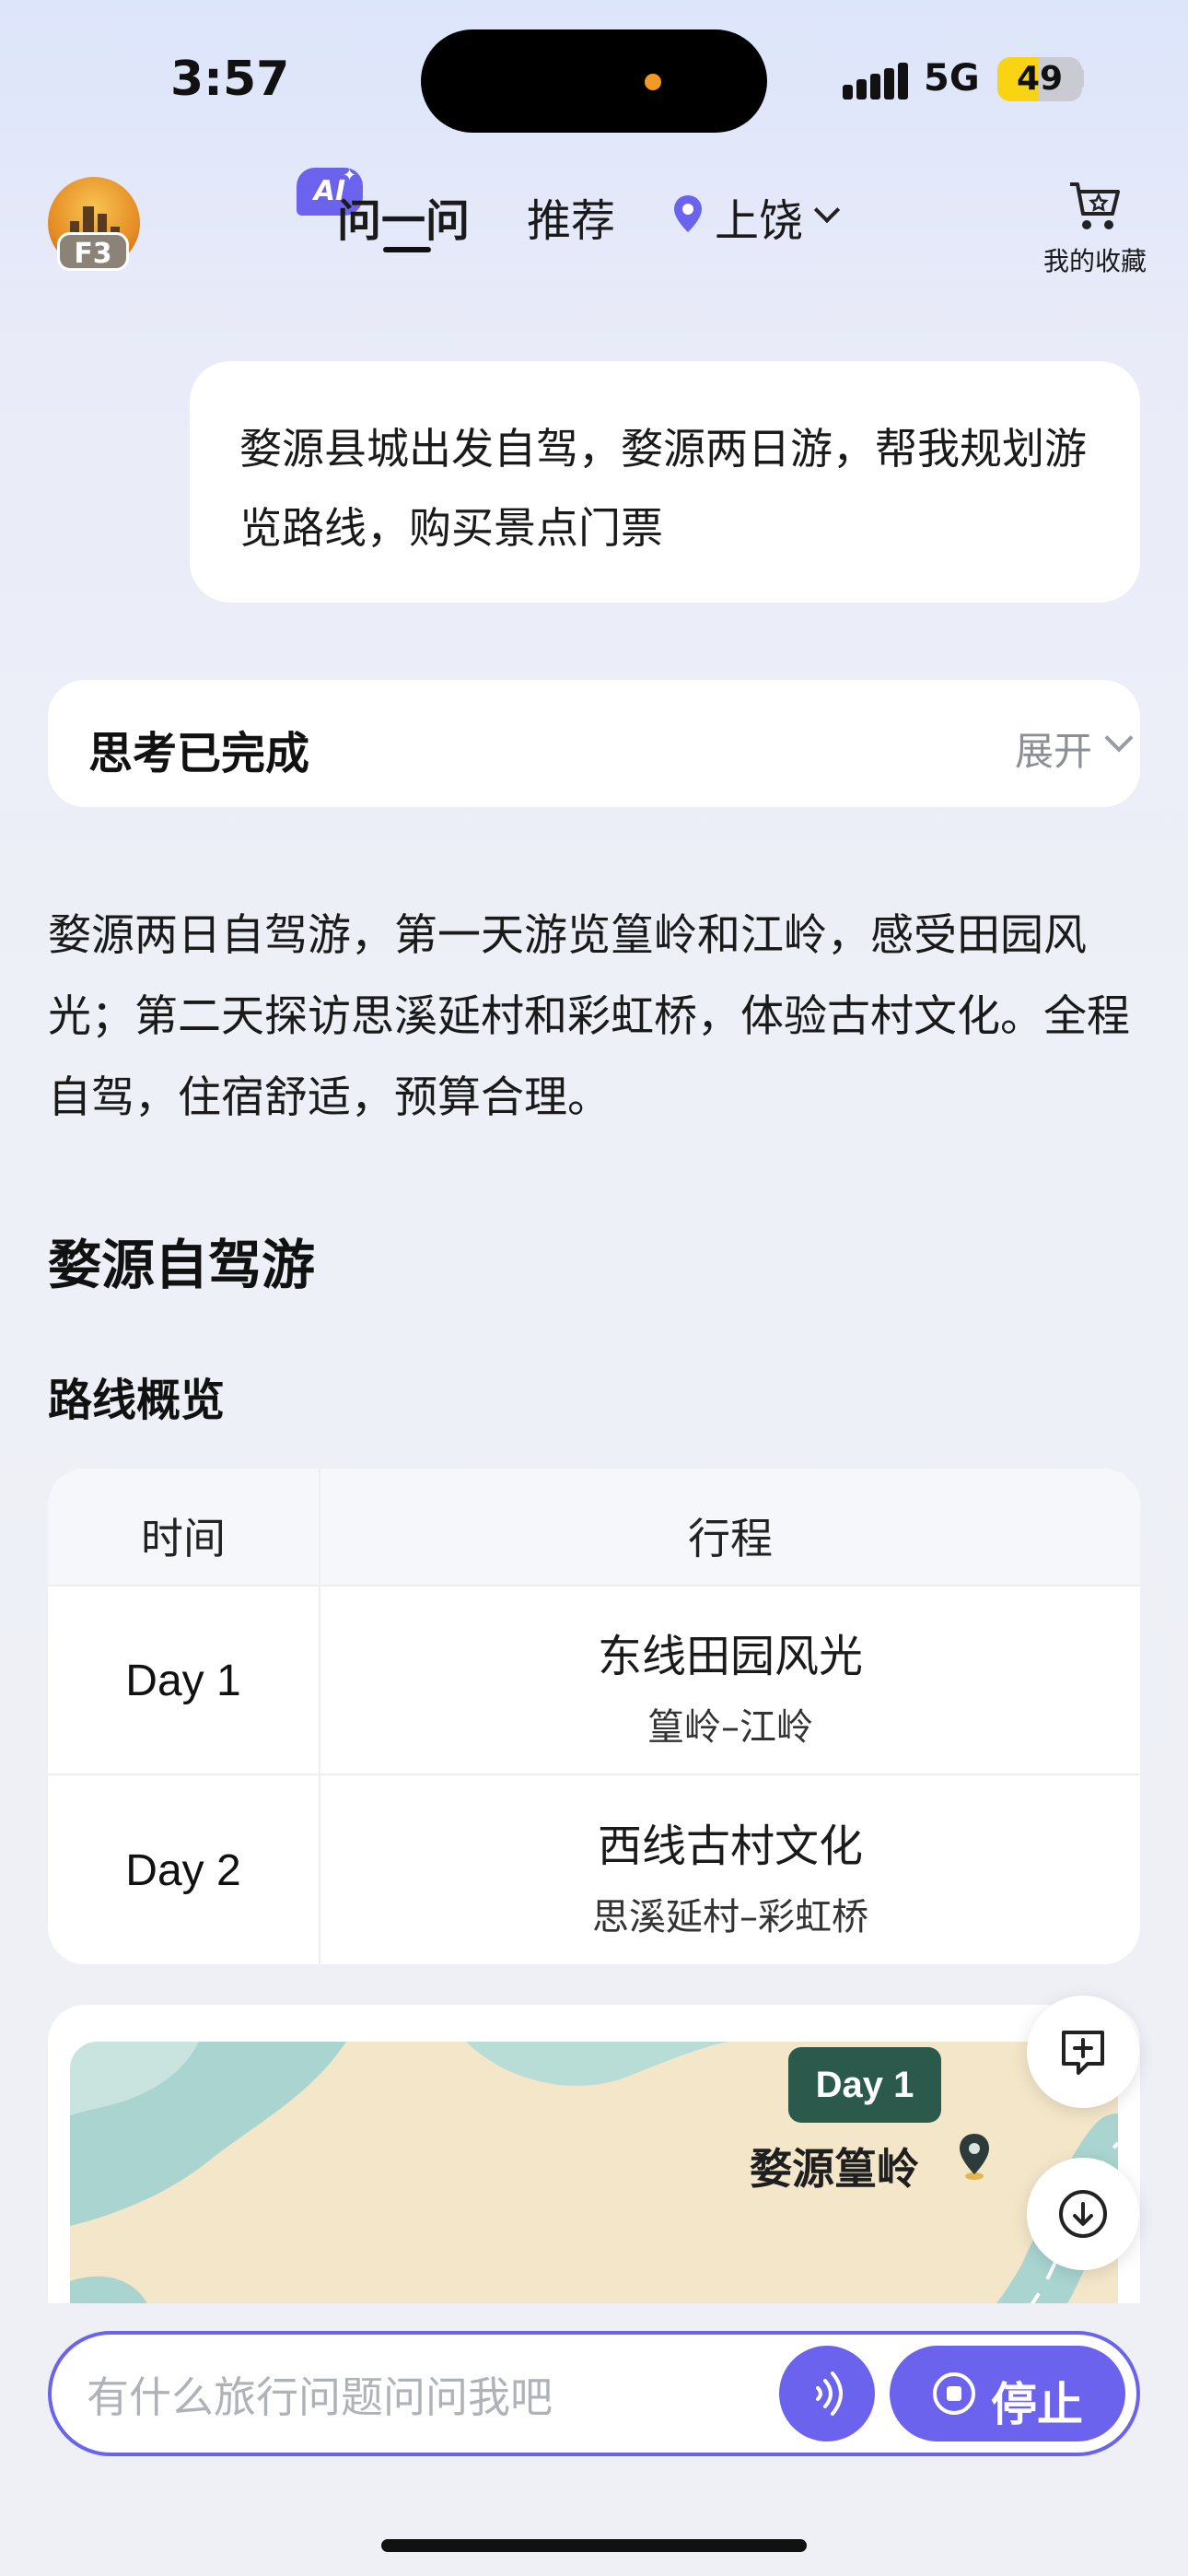 Image resolution: width=1188 pixels, height=2576 pixels. What do you see at coordinates (183, 1681) in the screenshot?
I see `row-day: Day 1` at bounding box center [183, 1681].